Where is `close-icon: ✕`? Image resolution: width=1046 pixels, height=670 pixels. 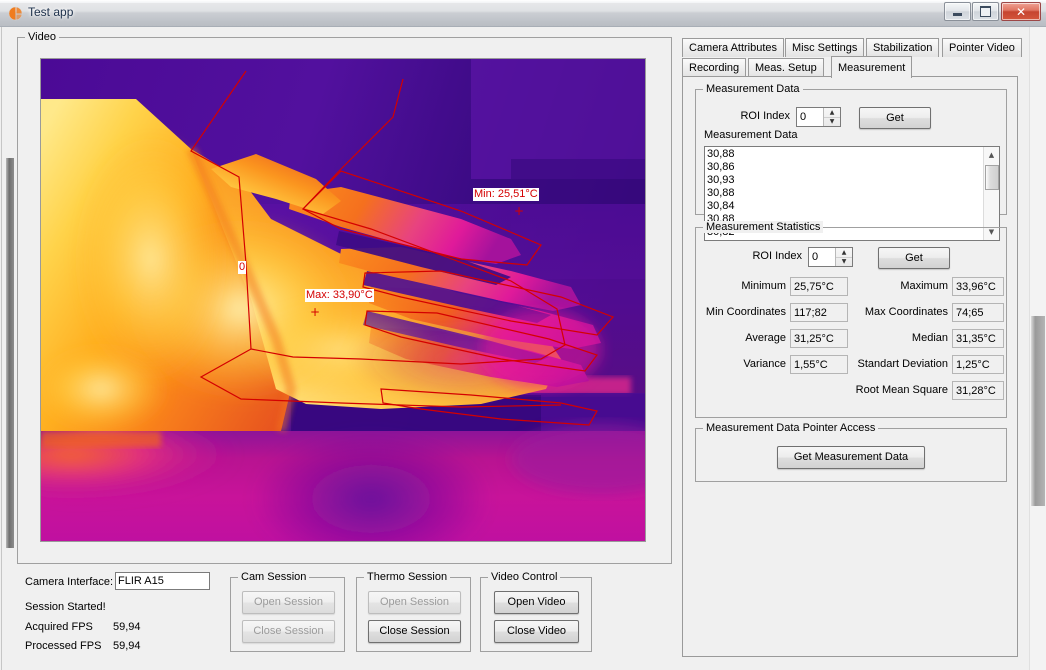
close-icon: ✕ is located at coordinates (1021, 11).